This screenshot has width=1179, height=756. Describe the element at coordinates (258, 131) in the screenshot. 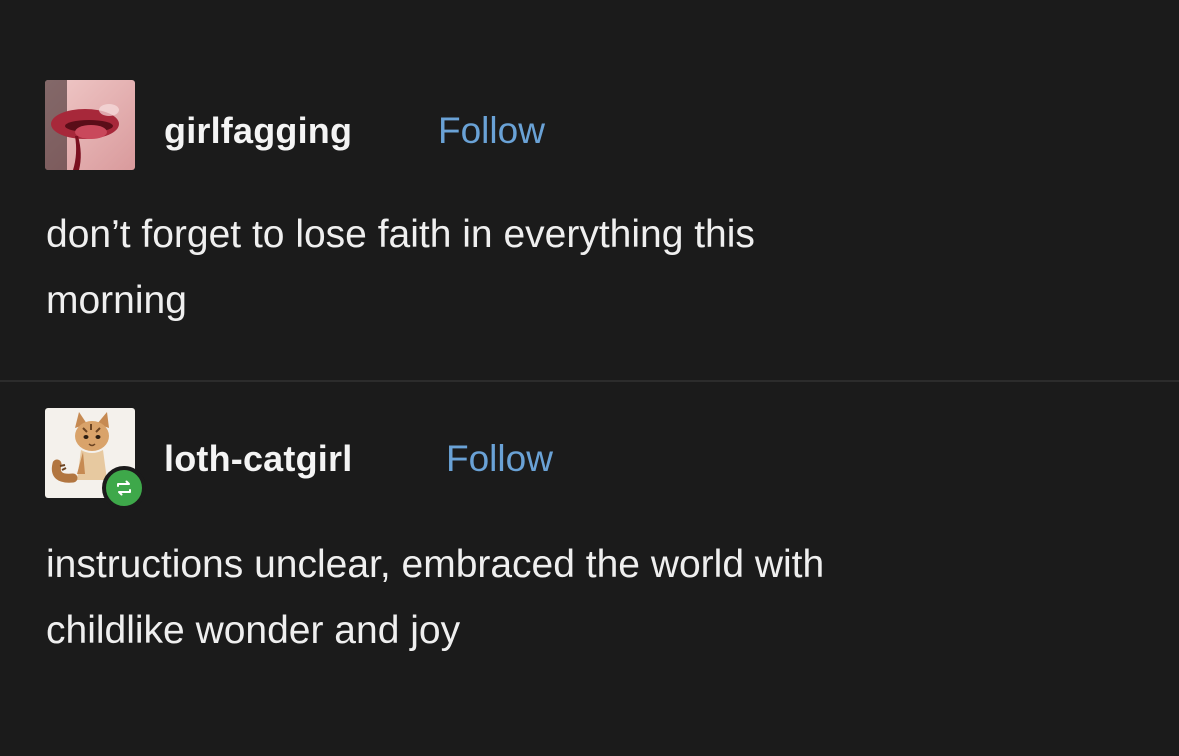

I see `username: girlfagging` at that location.